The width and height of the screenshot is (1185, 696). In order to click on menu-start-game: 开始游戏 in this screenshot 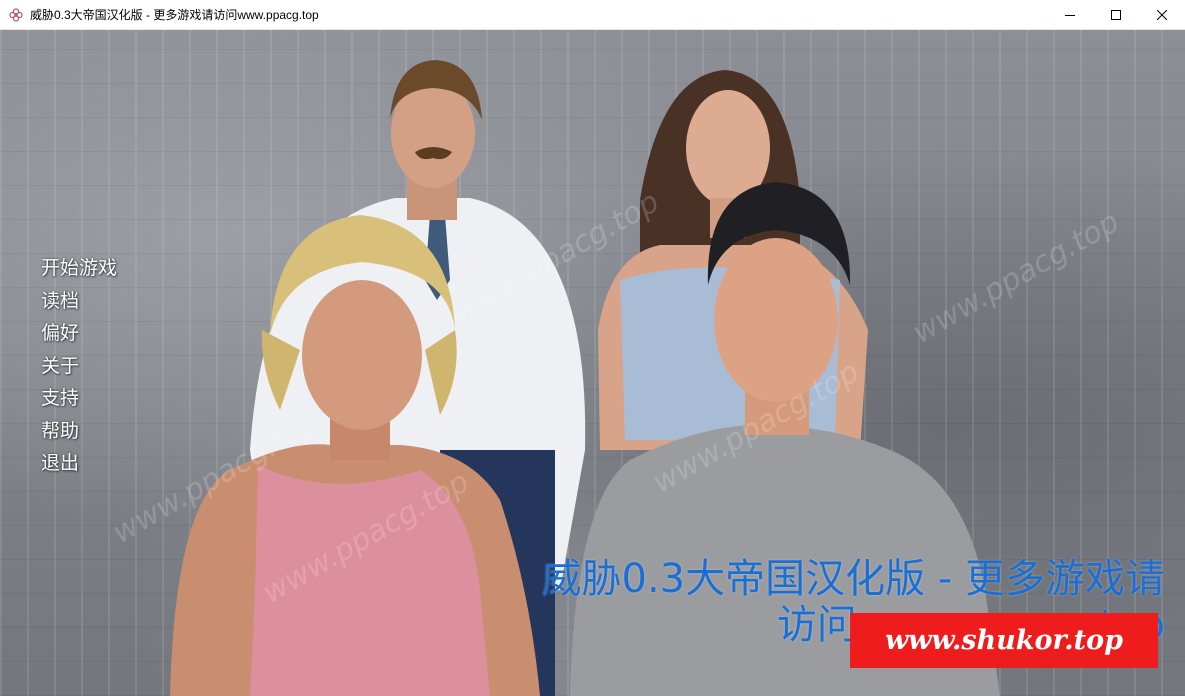, I will do `click(79, 268)`.